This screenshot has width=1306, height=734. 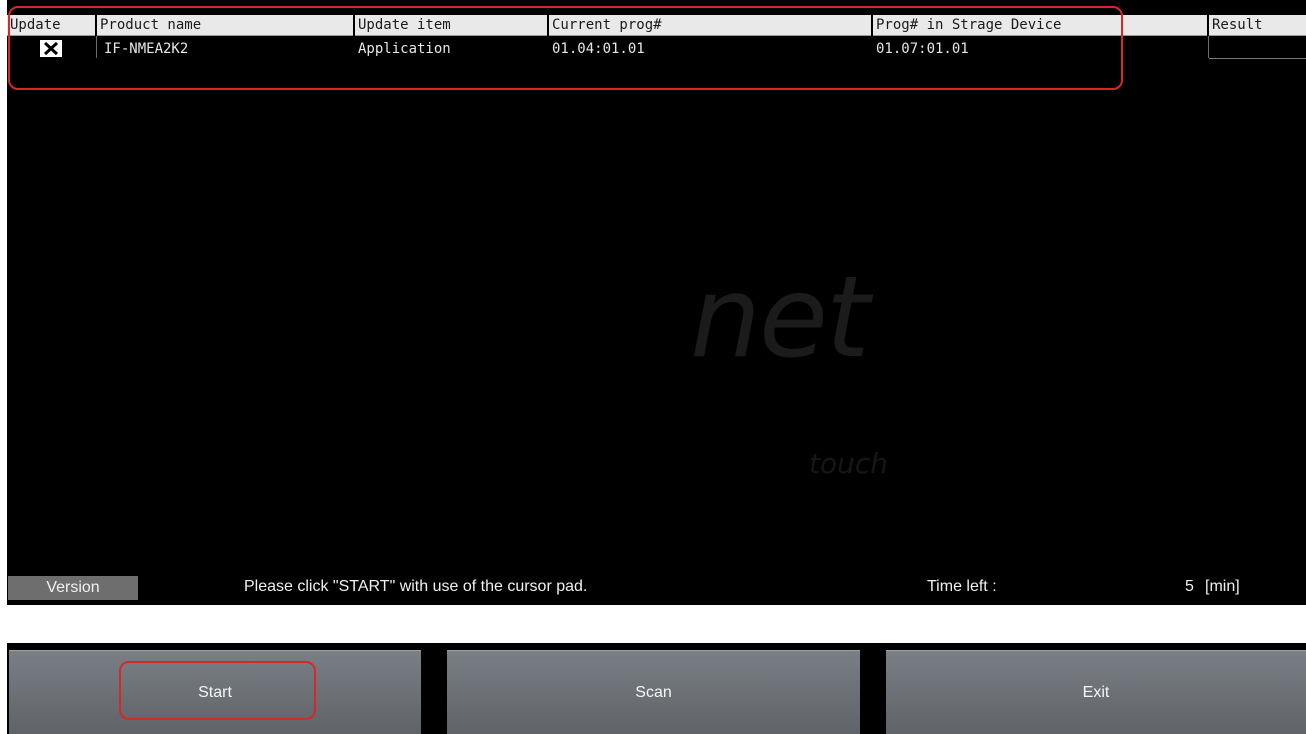 I want to click on time-left-value: 5, so click(x=1189, y=586).